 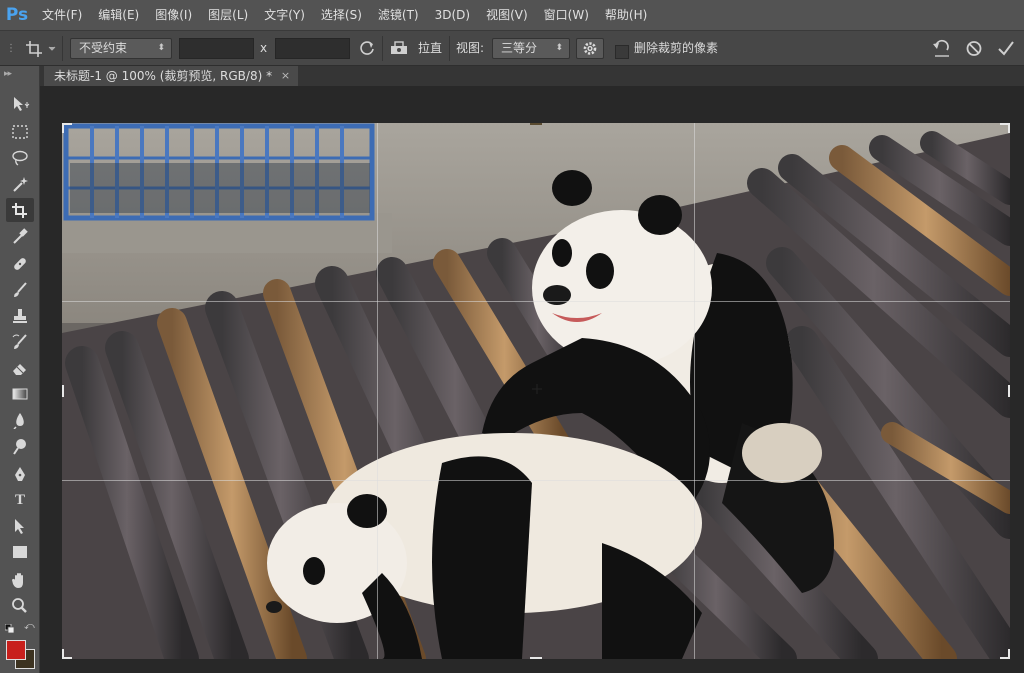 I want to click on rotate-icon, so click(x=367, y=48).